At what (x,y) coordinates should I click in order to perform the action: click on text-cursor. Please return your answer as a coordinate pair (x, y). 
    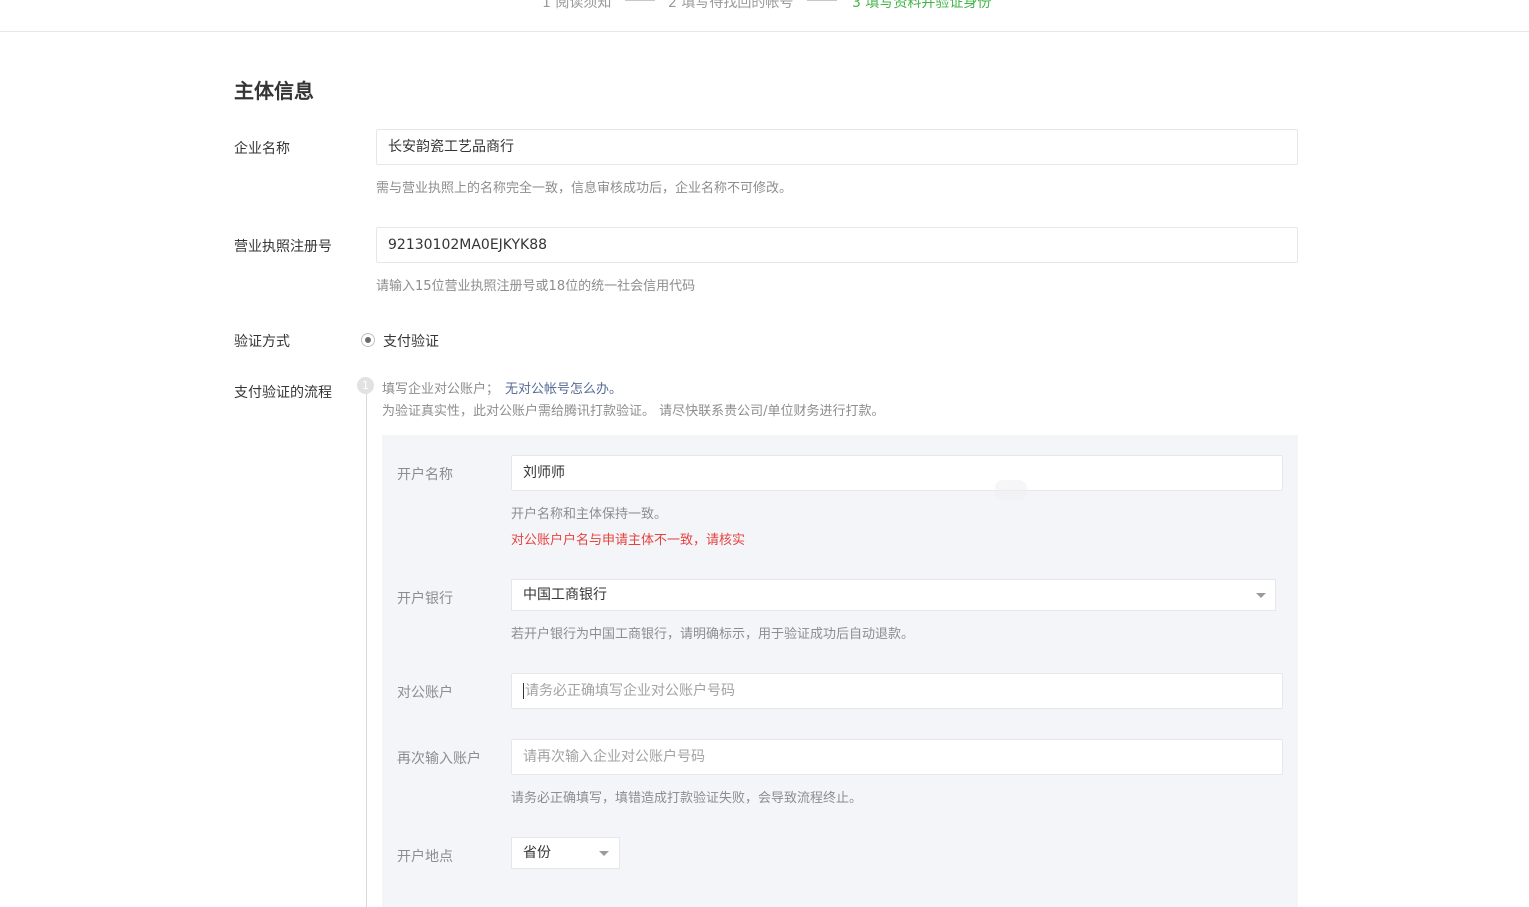
    Looking at the image, I should click on (523, 691).